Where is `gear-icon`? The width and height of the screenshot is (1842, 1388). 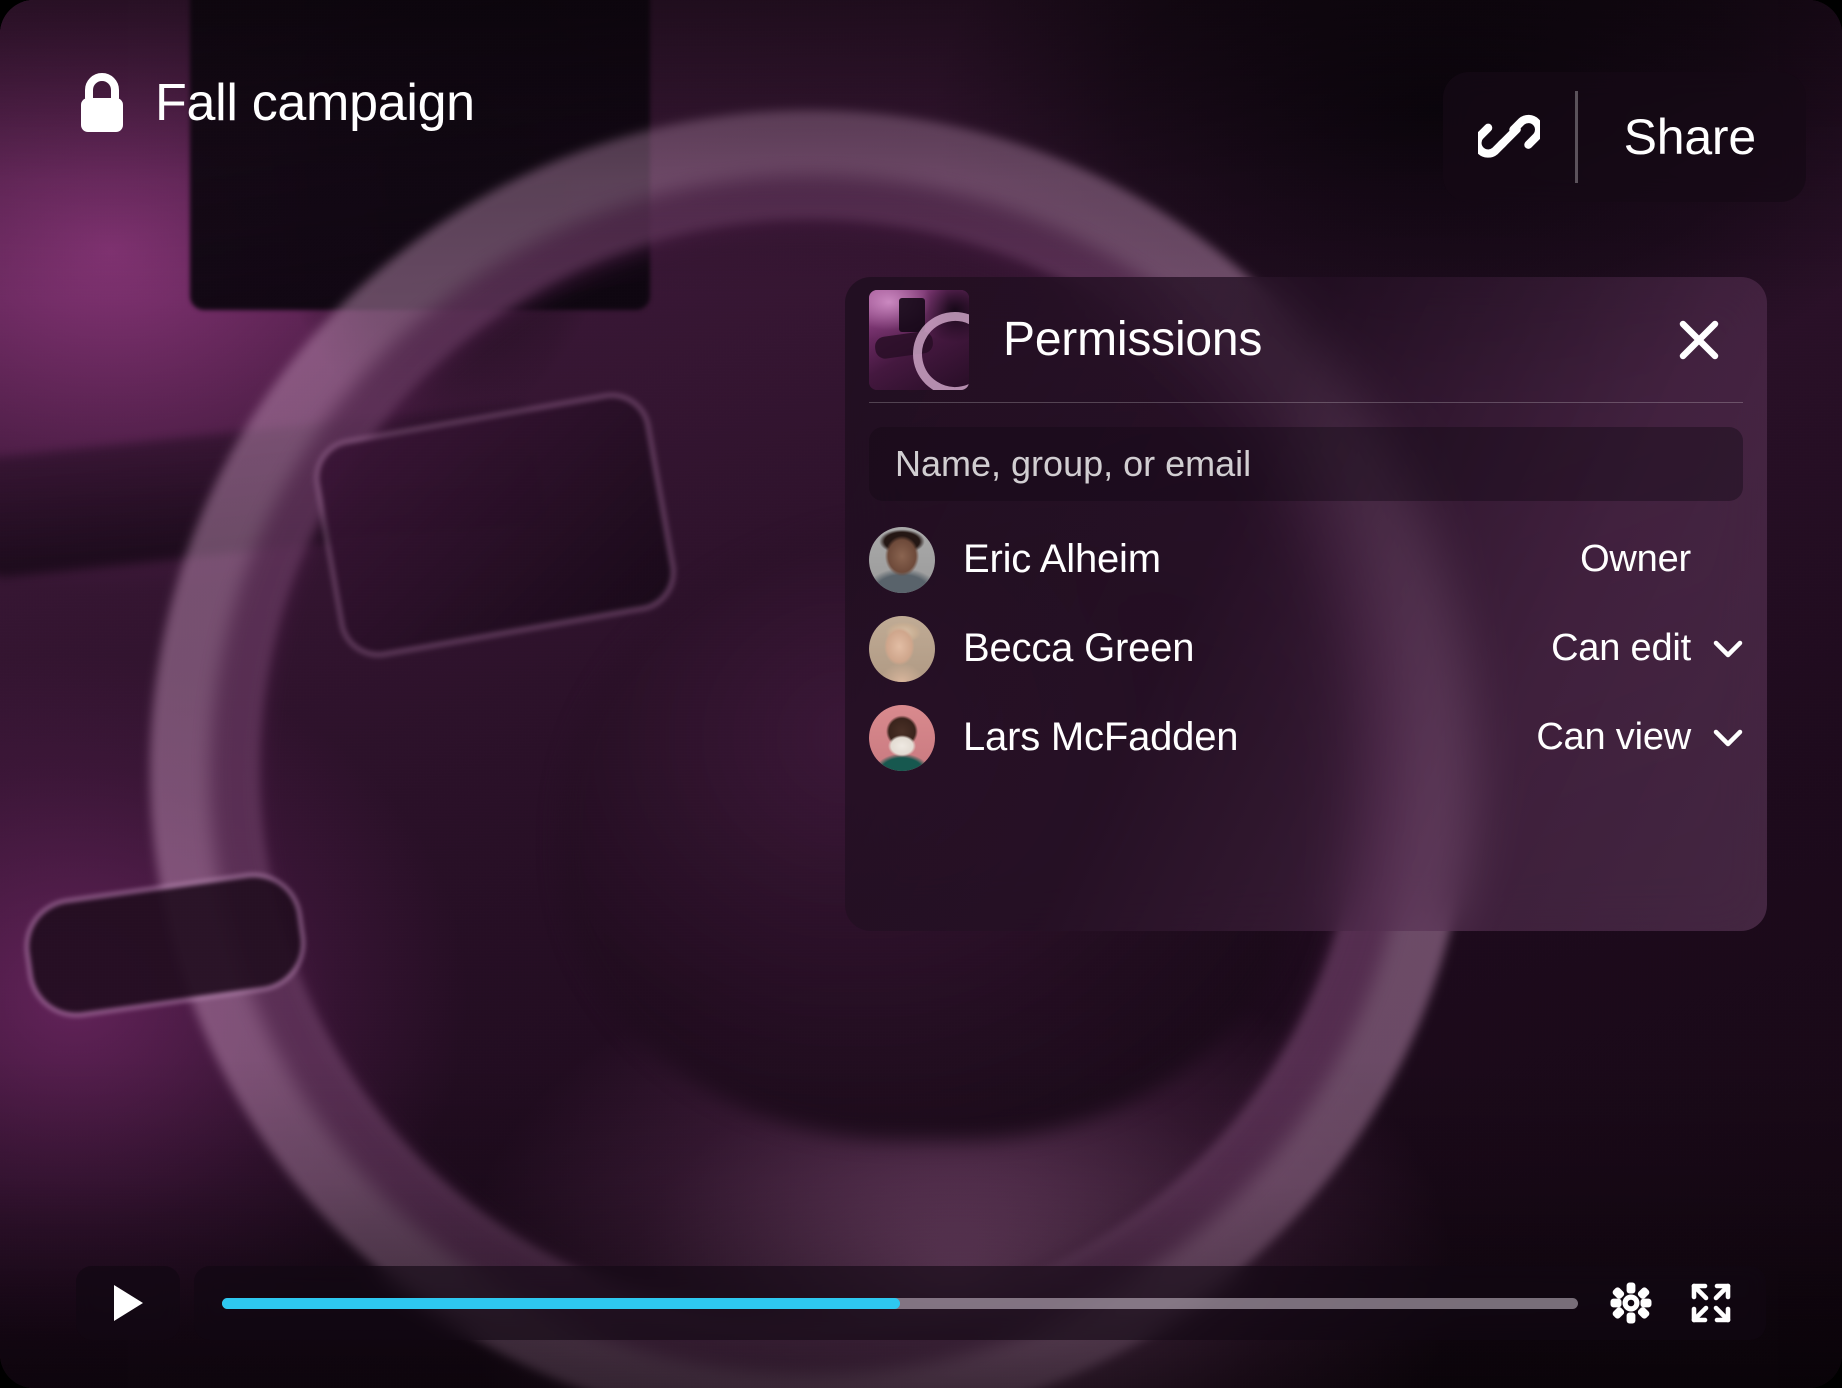
gear-icon is located at coordinates (1631, 1303).